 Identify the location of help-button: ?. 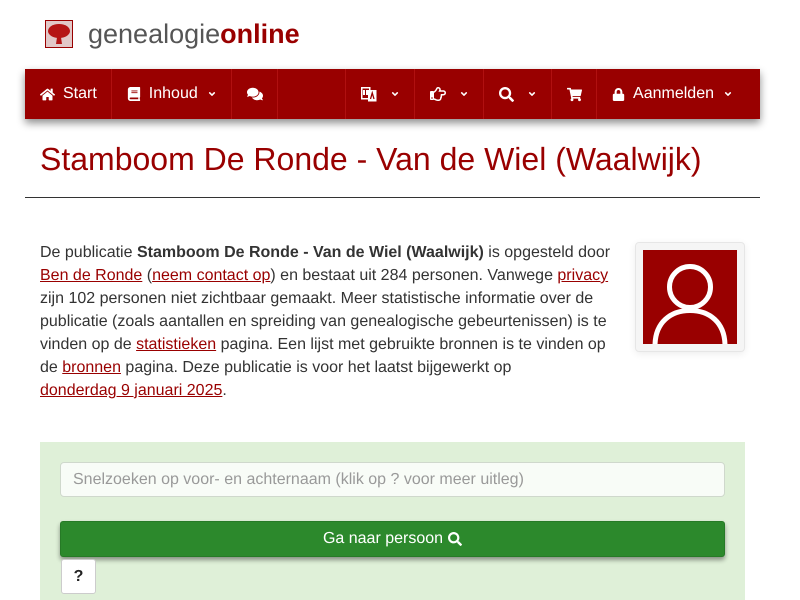
(78, 576).